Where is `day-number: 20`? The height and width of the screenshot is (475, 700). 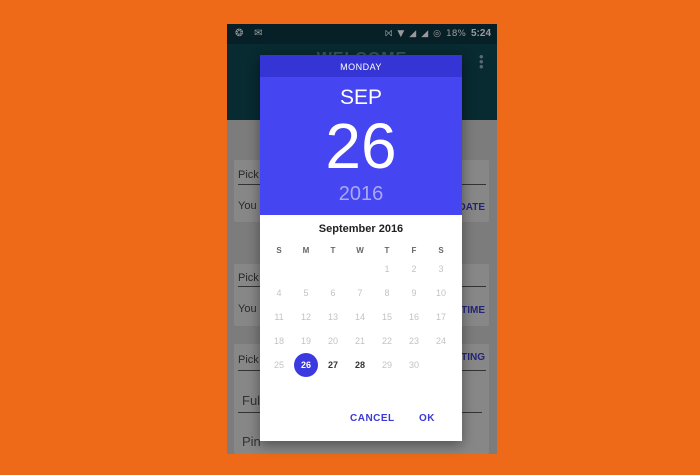
day-number: 20 is located at coordinates (332, 341).